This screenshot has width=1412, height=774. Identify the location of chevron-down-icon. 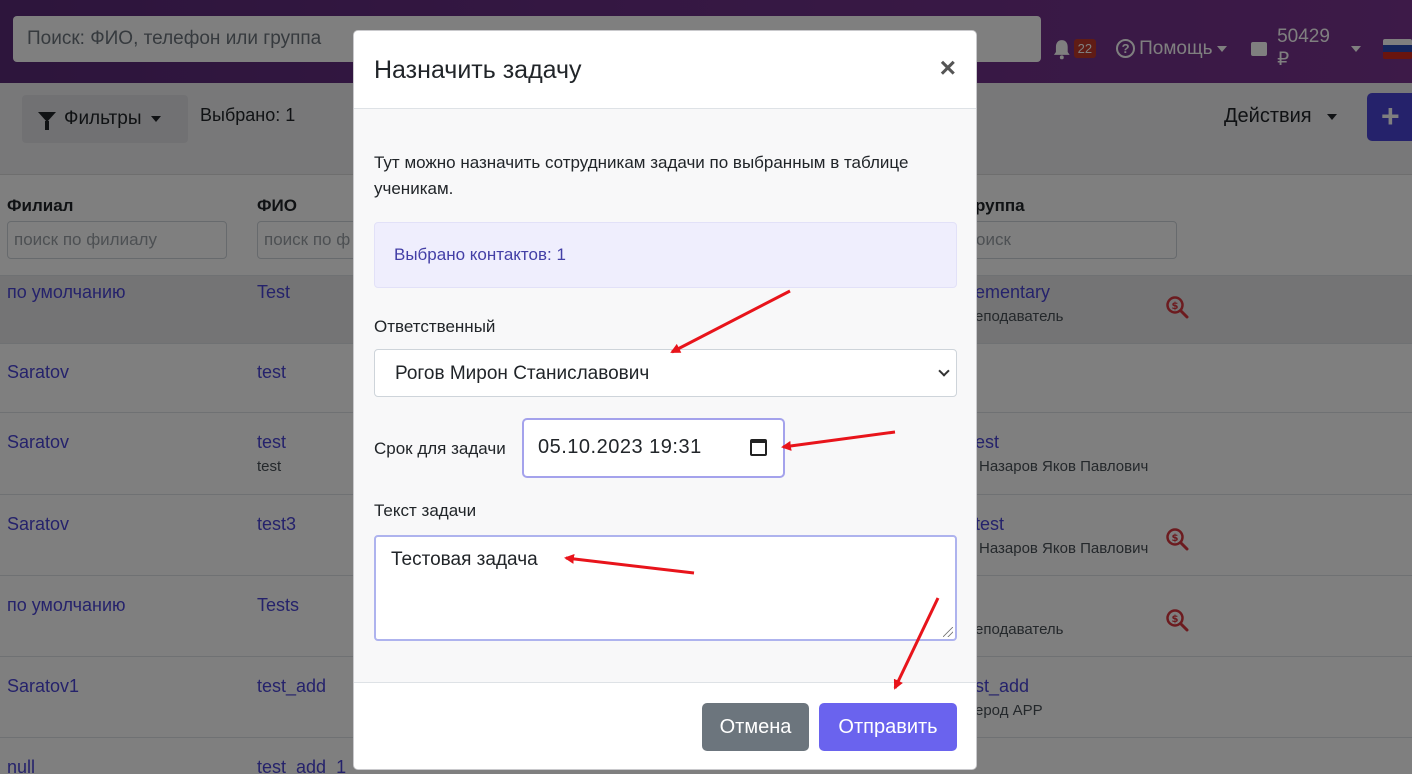
(944, 371).